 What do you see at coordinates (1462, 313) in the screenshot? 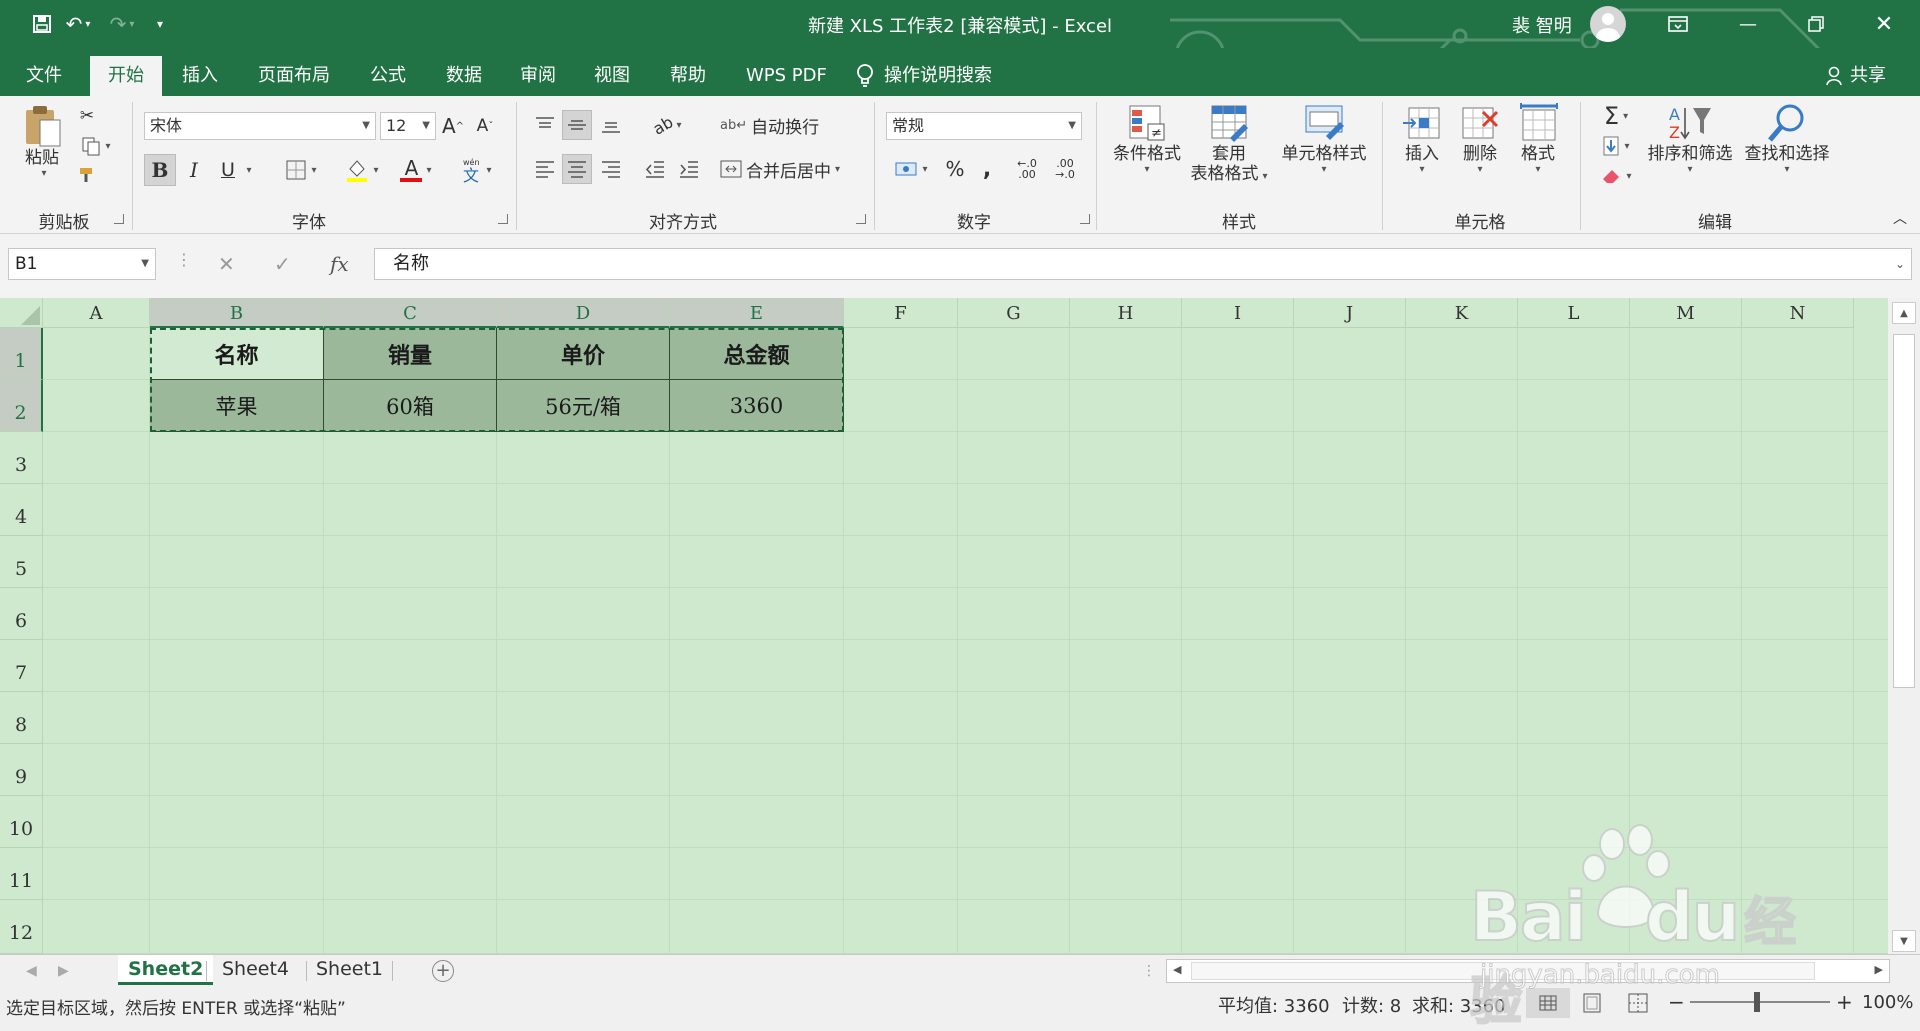
I see `column-header-k: K` at bounding box center [1462, 313].